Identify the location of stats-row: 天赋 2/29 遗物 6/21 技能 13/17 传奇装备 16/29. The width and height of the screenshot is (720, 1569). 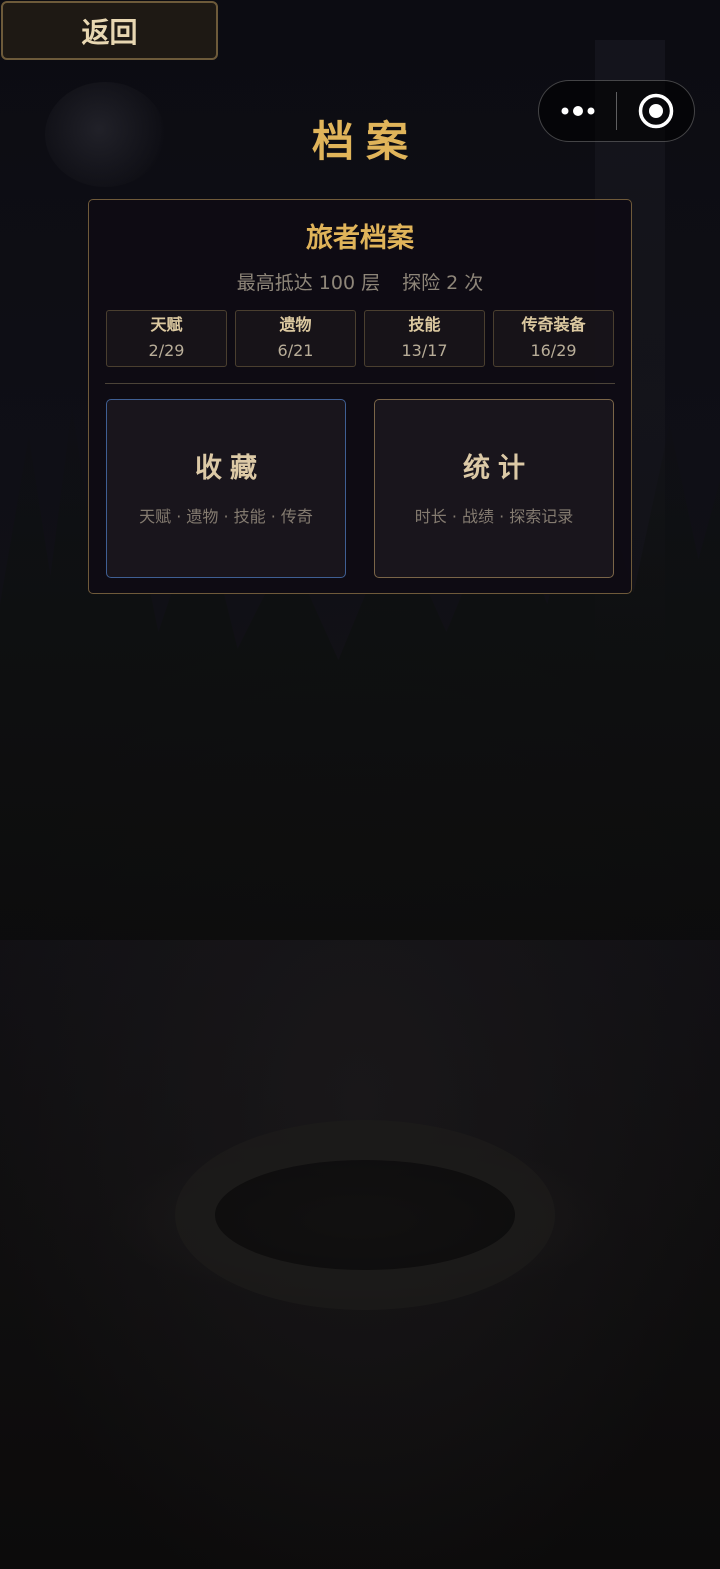
(360, 338).